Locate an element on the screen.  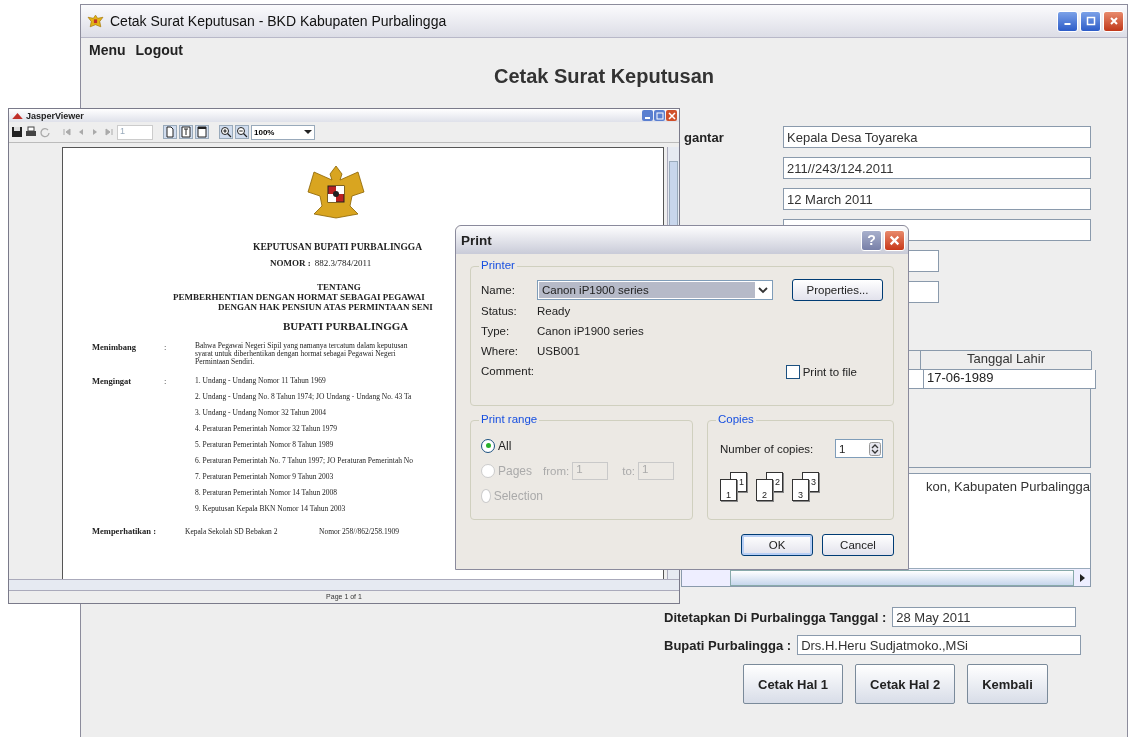
field-label: from: is located at coordinates (556, 470).